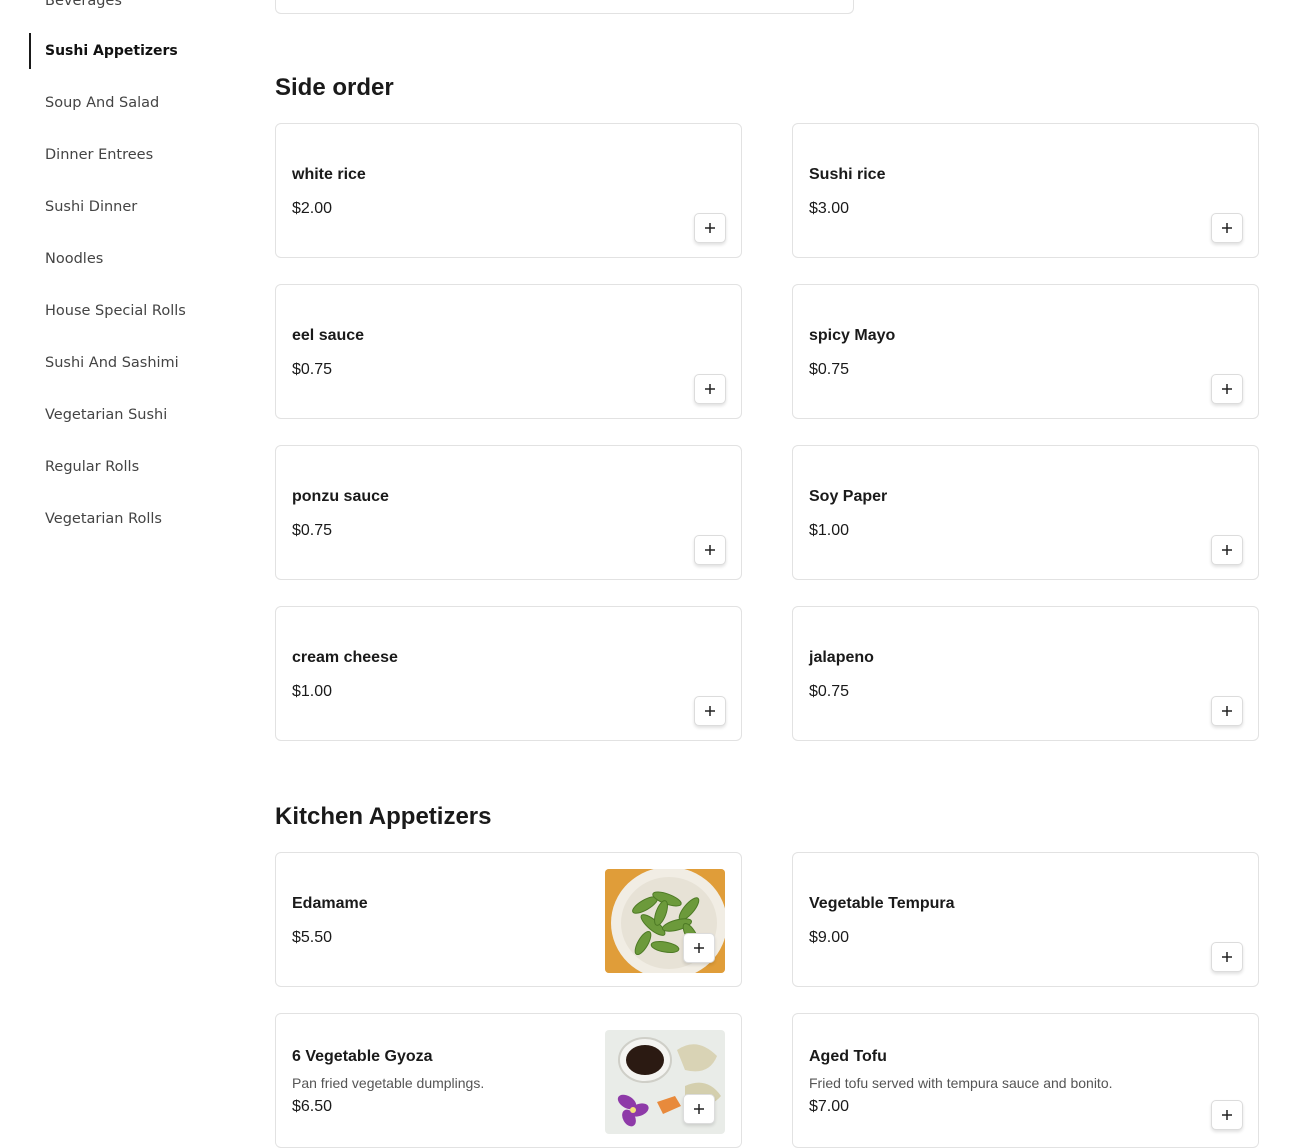 The height and width of the screenshot is (1148, 1290). What do you see at coordinates (328, 335) in the screenshot?
I see `item-name: eel sauce` at bounding box center [328, 335].